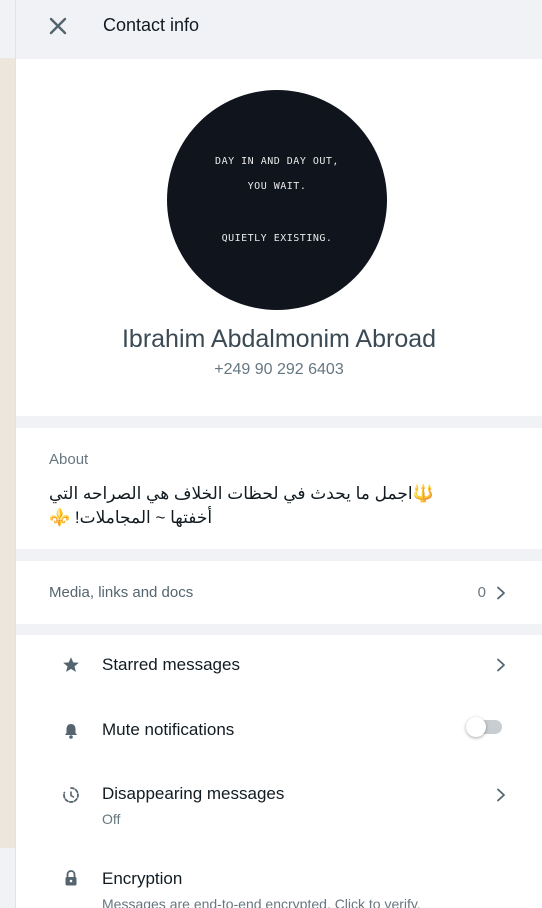 The height and width of the screenshot is (908, 542). I want to click on close-button, so click(58, 26).